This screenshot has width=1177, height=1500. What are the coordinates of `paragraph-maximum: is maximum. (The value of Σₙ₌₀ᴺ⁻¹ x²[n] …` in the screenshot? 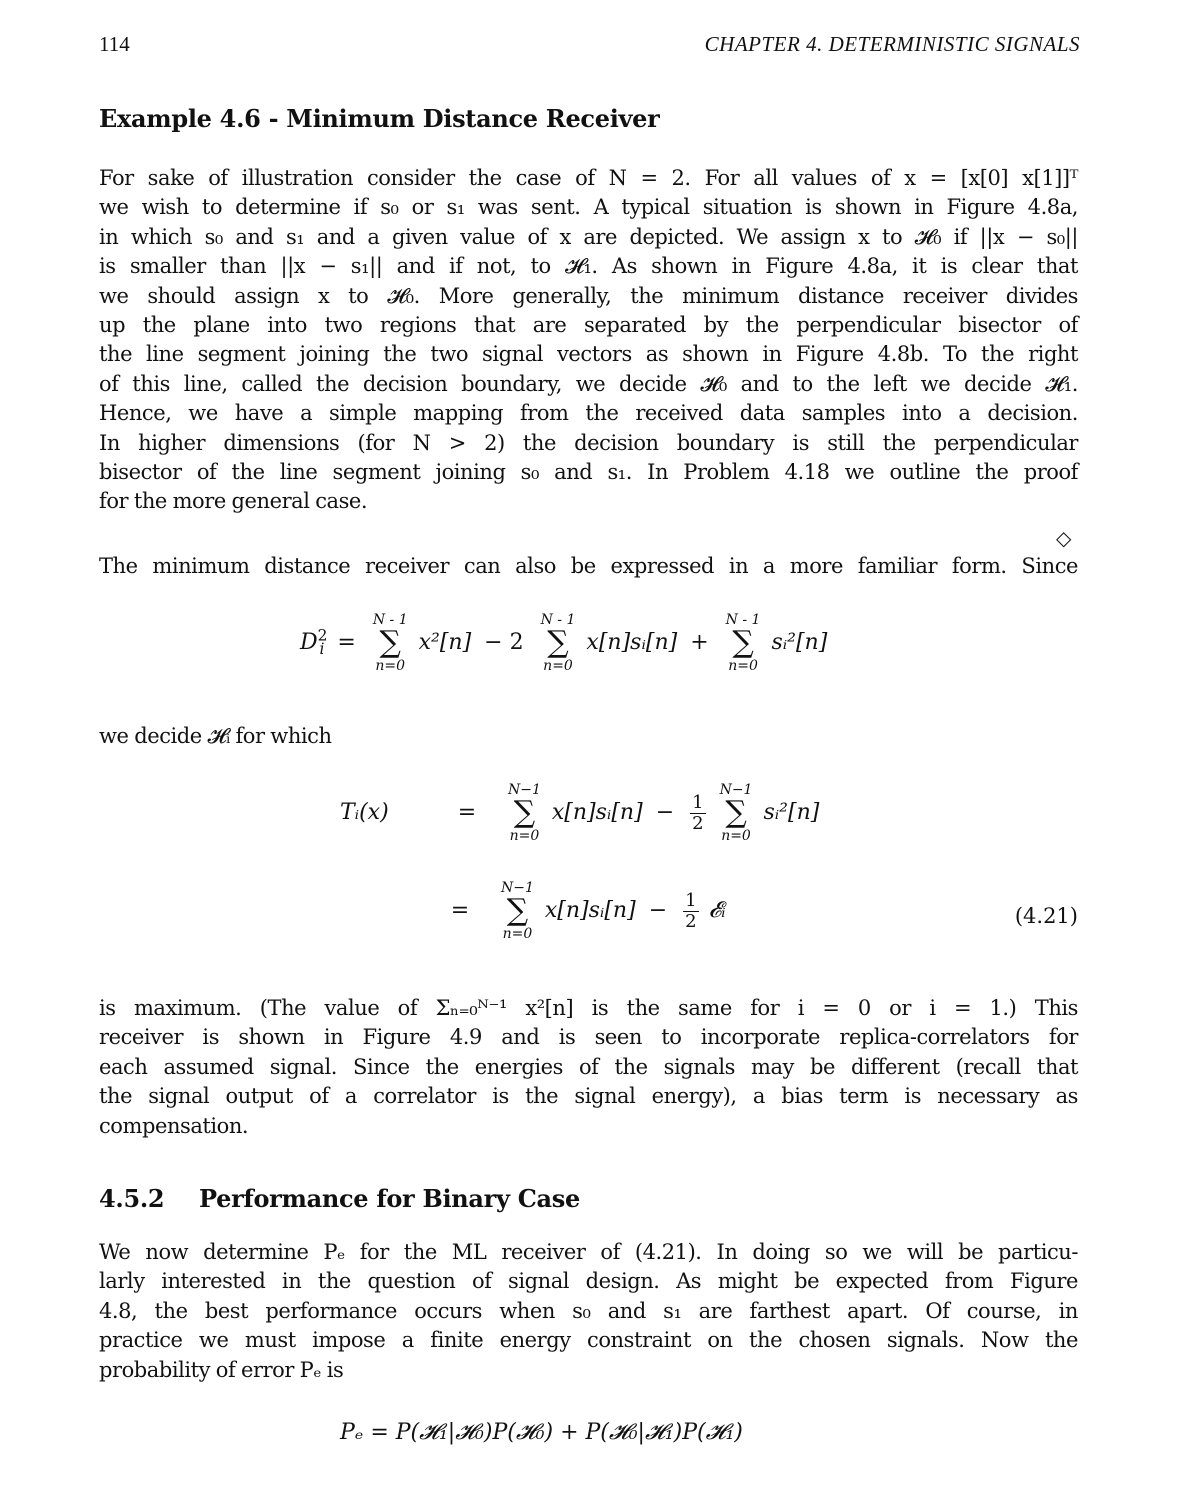 It's located at (588, 1067).